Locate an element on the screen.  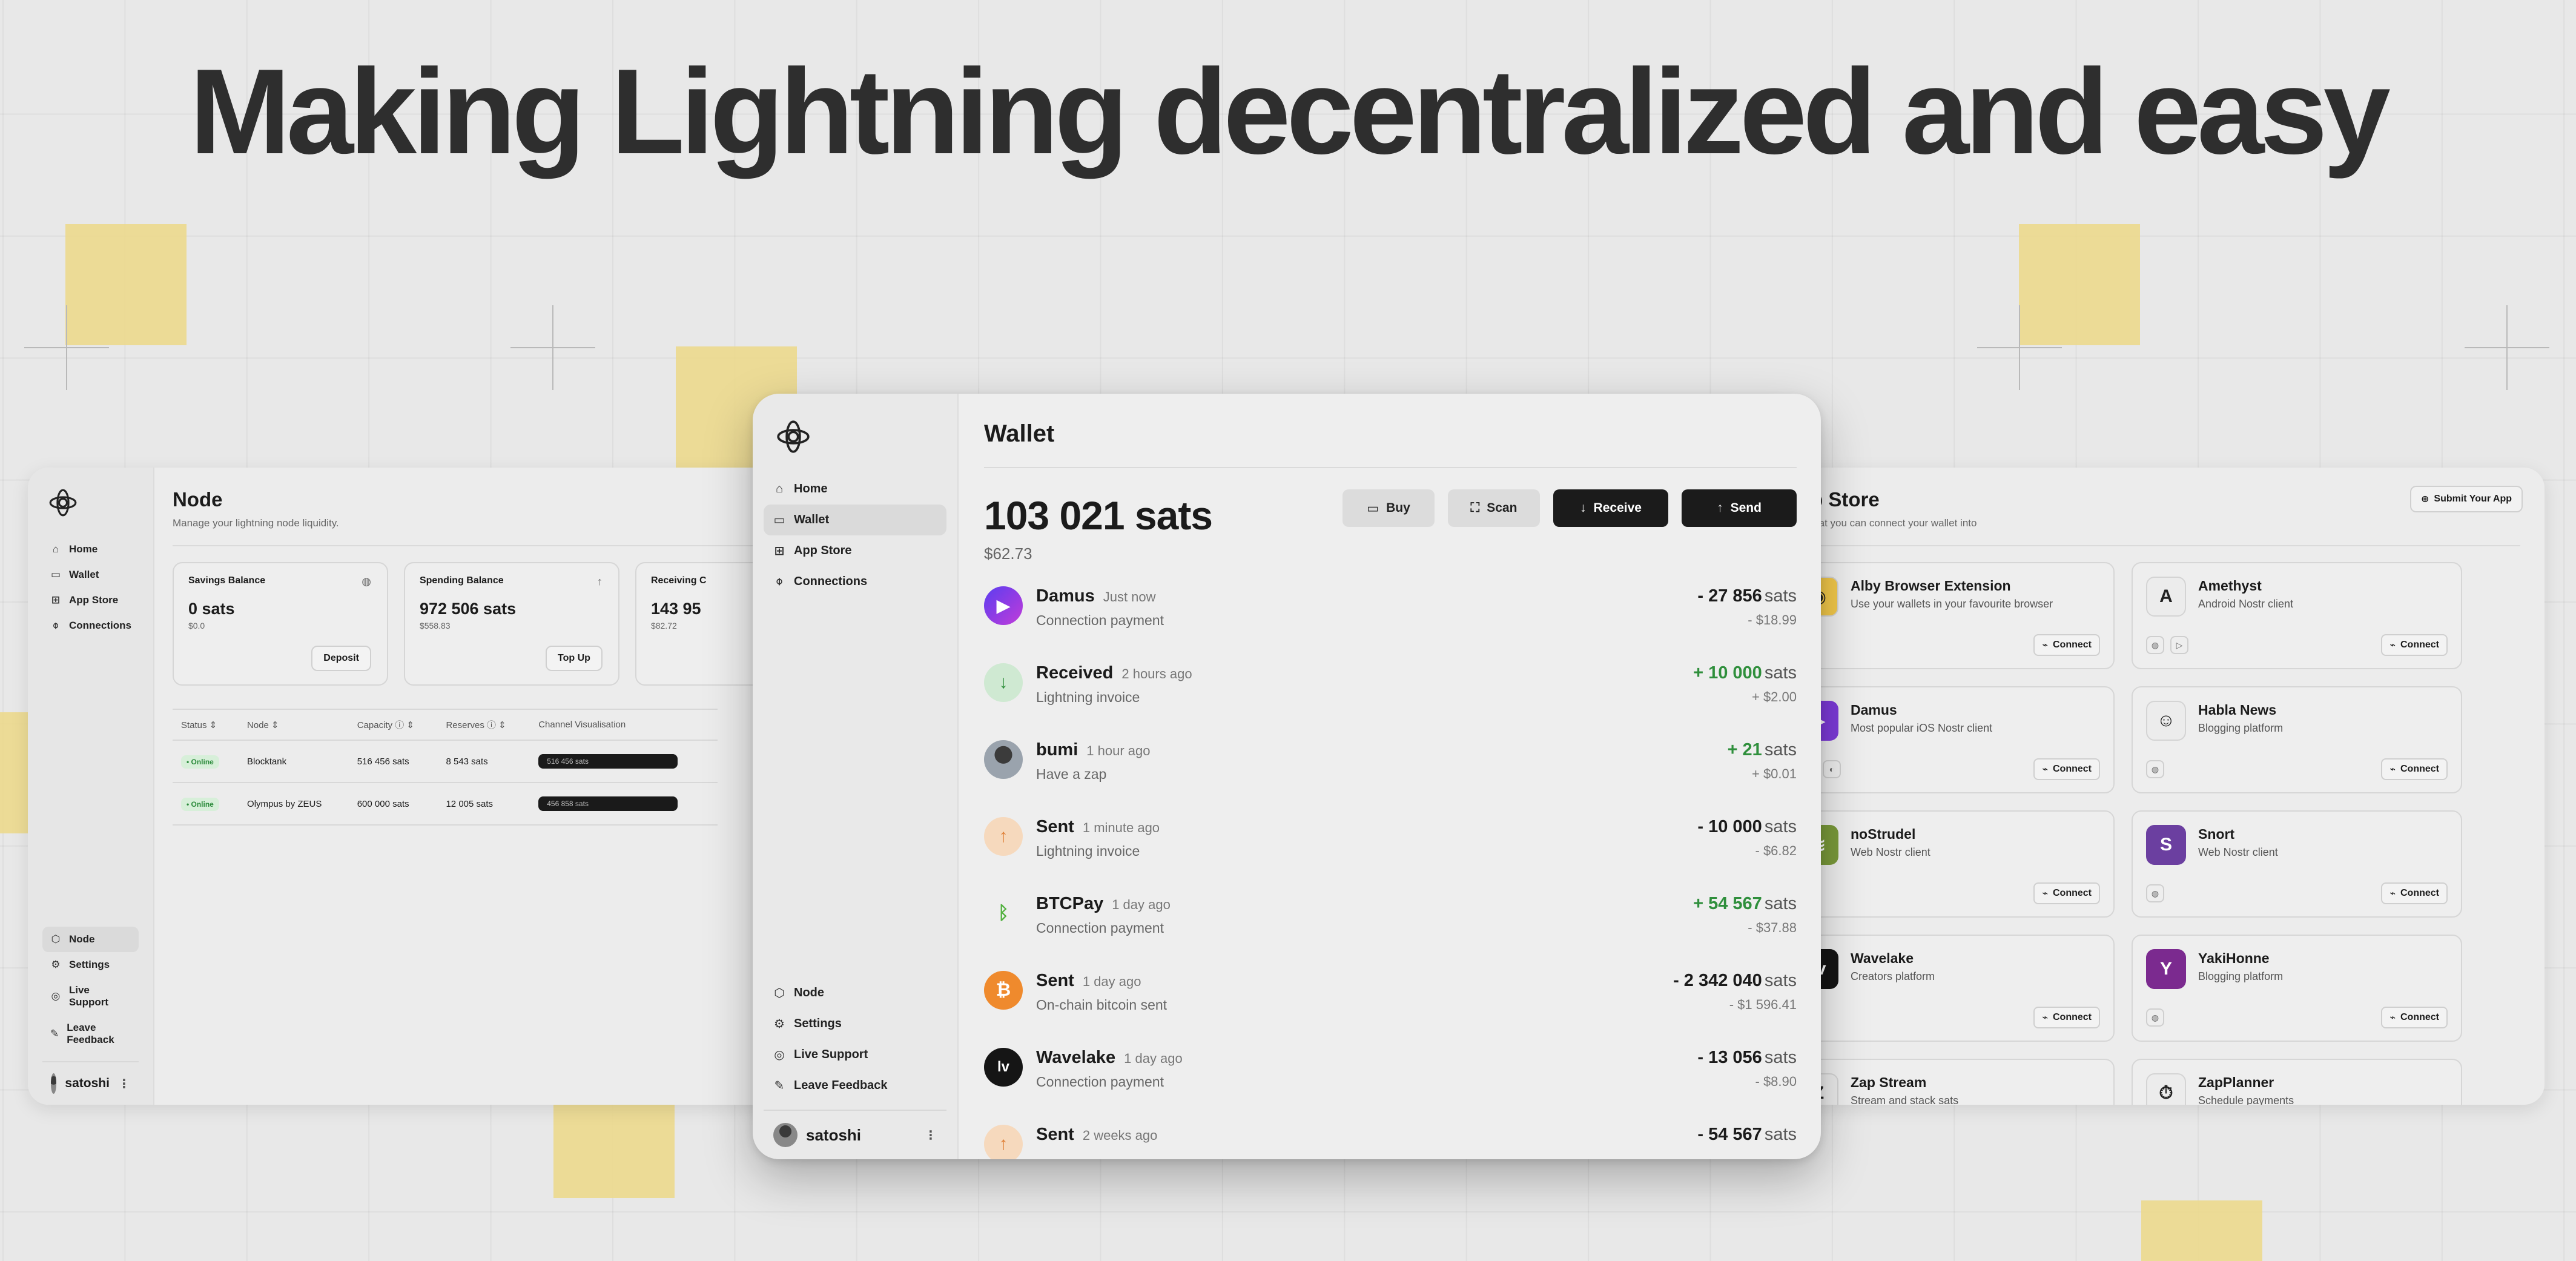
top-up-button: Top Up is located at coordinates (574, 658).